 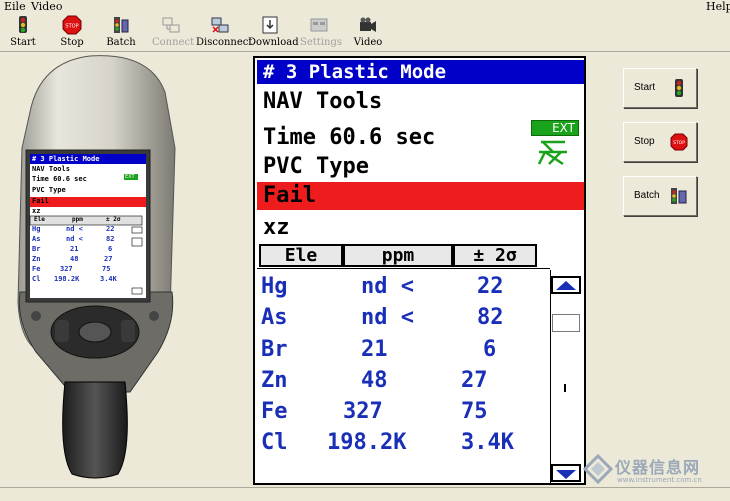 I want to click on device-ext-label: EXT, so click(x=130, y=177).